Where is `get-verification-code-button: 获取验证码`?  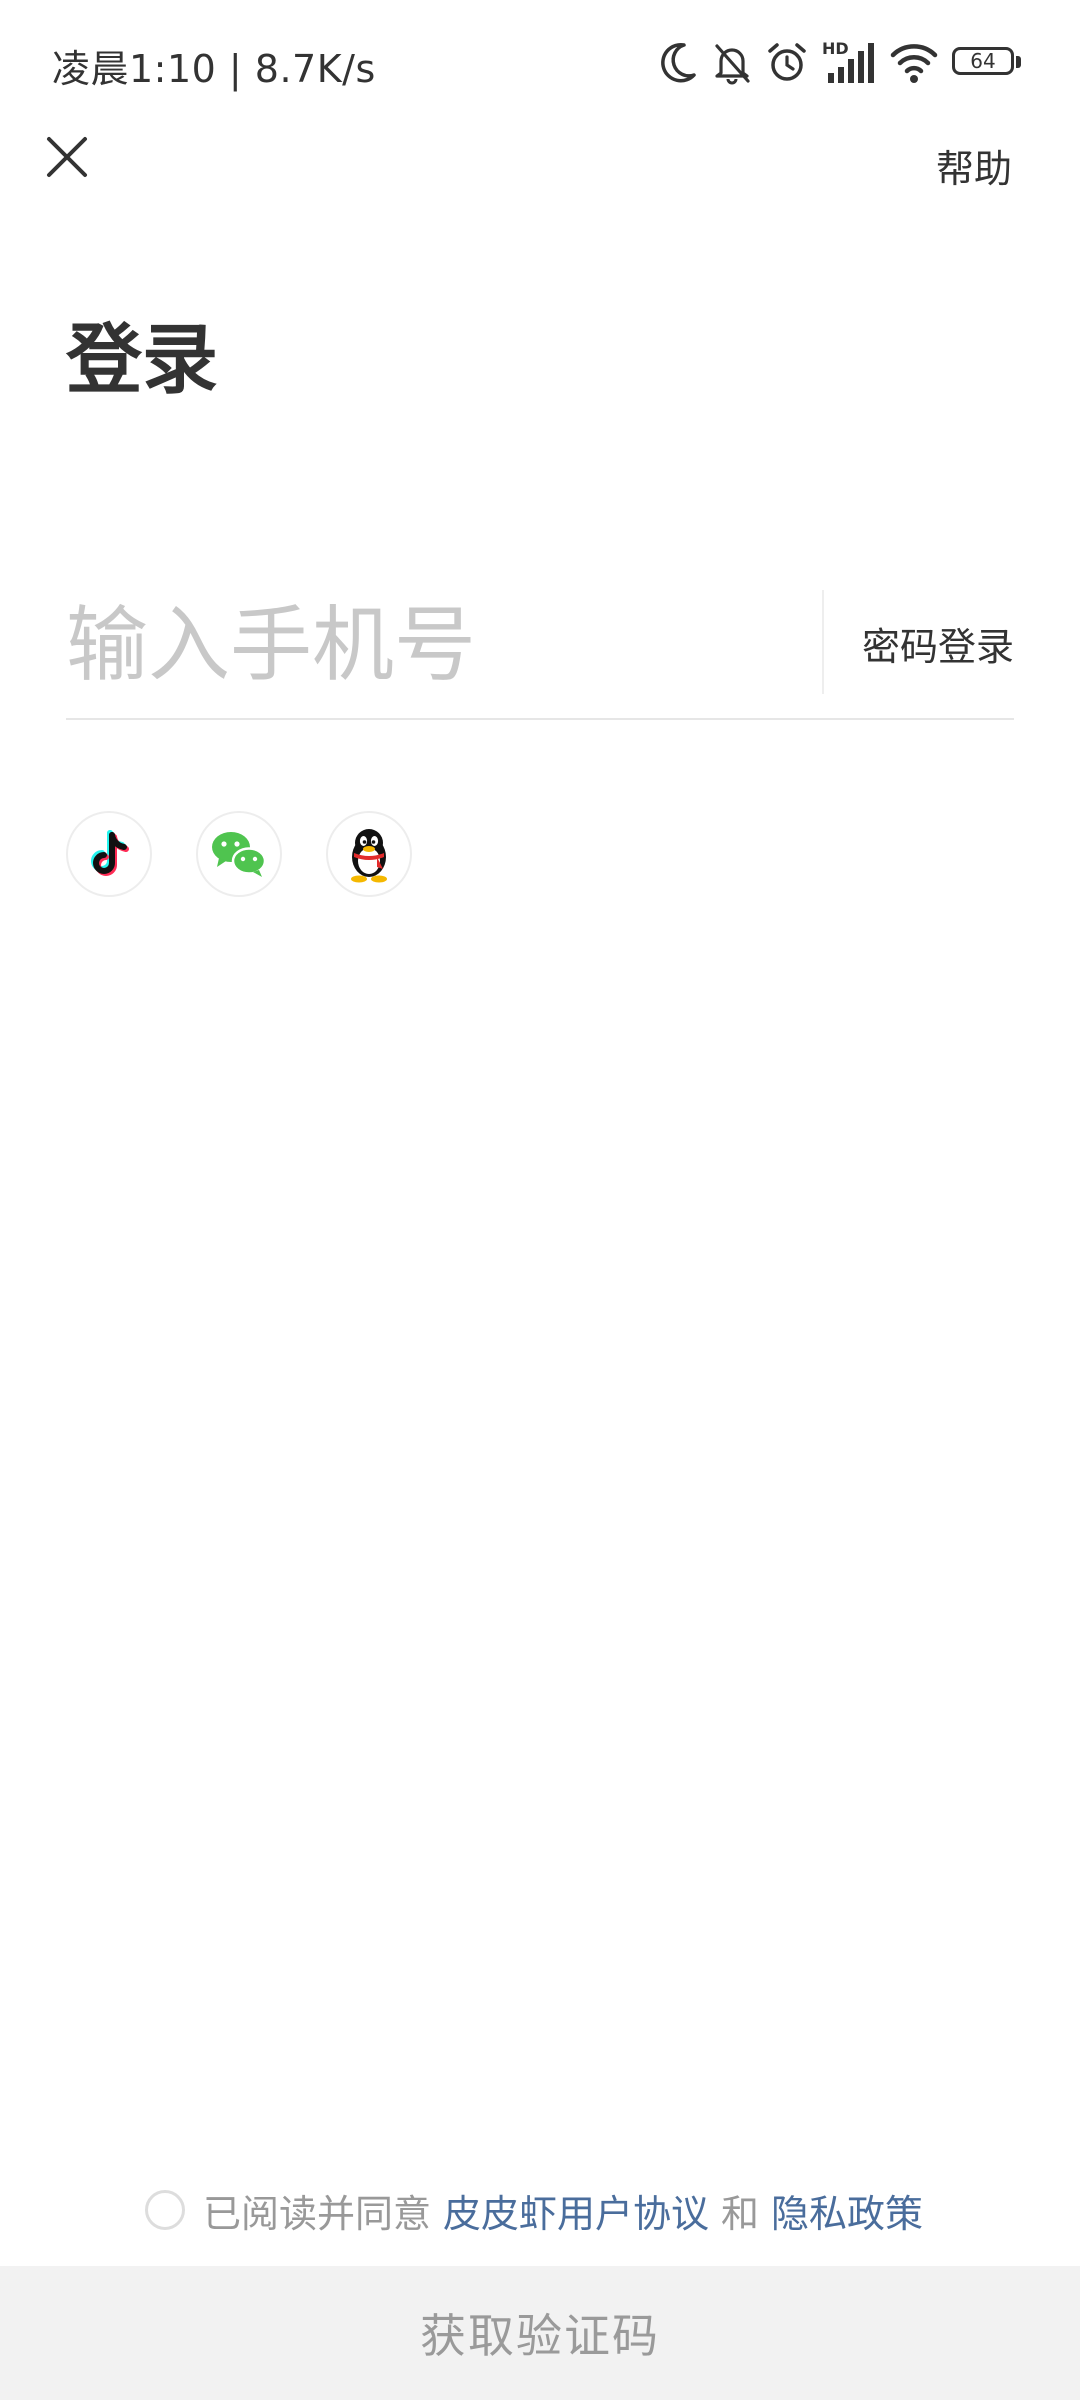 get-verification-code-button: 获取验证码 is located at coordinates (540, 2333).